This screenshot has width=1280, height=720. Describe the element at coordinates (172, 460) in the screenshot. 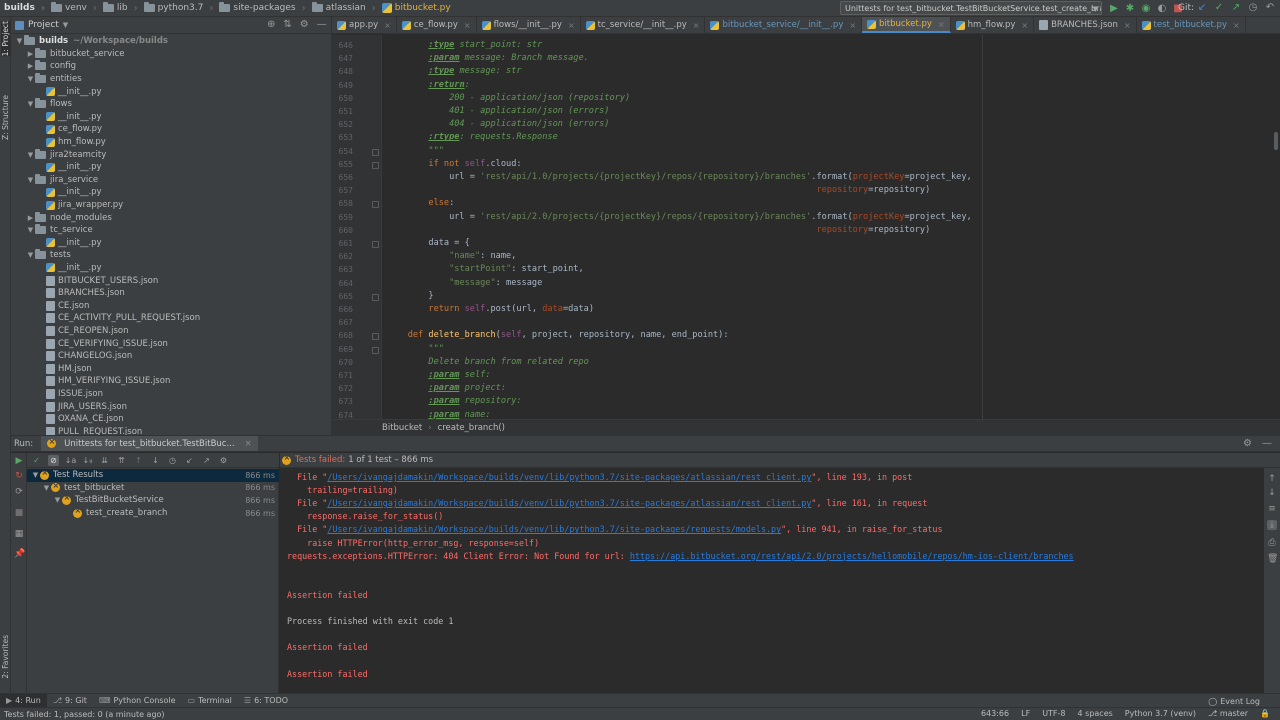

I see `history-icon: ◷` at that location.